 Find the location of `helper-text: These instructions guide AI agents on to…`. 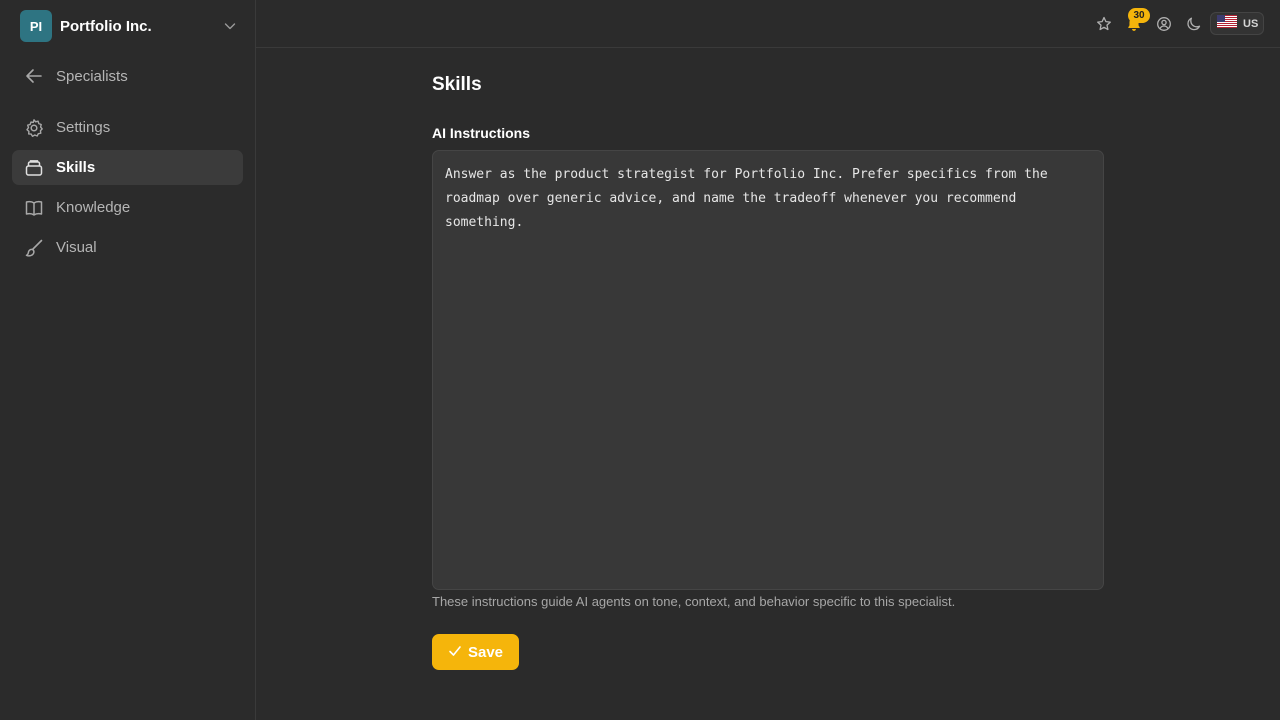

helper-text: These instructions guide AI agents on to… is located at coordinates (694, 601).